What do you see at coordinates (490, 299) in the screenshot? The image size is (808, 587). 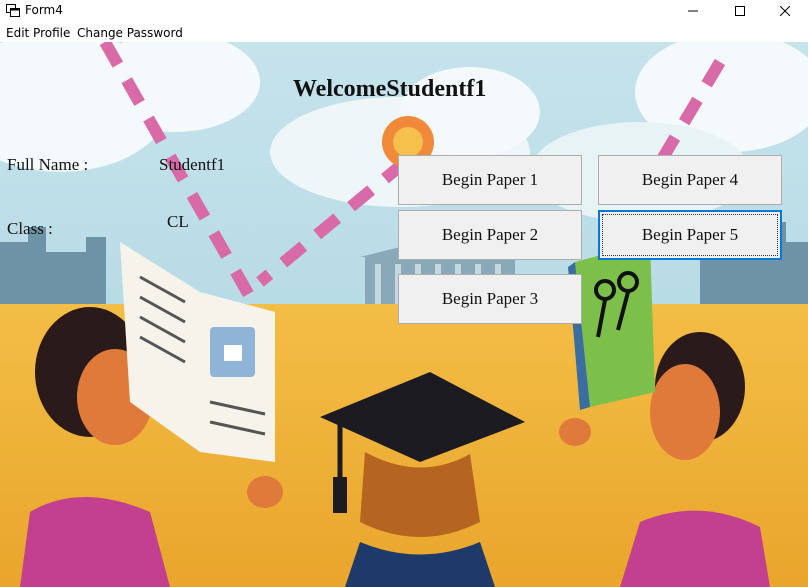 I see `begin-paper-3-button: Begin Paper 3` at bounding box center [490, 299].